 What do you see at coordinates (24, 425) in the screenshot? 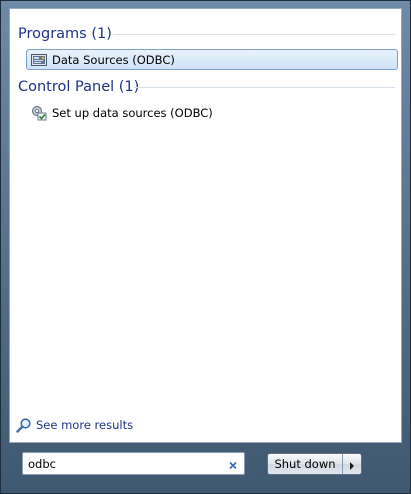
I see `search-icon` at bounding box center [24, 425].